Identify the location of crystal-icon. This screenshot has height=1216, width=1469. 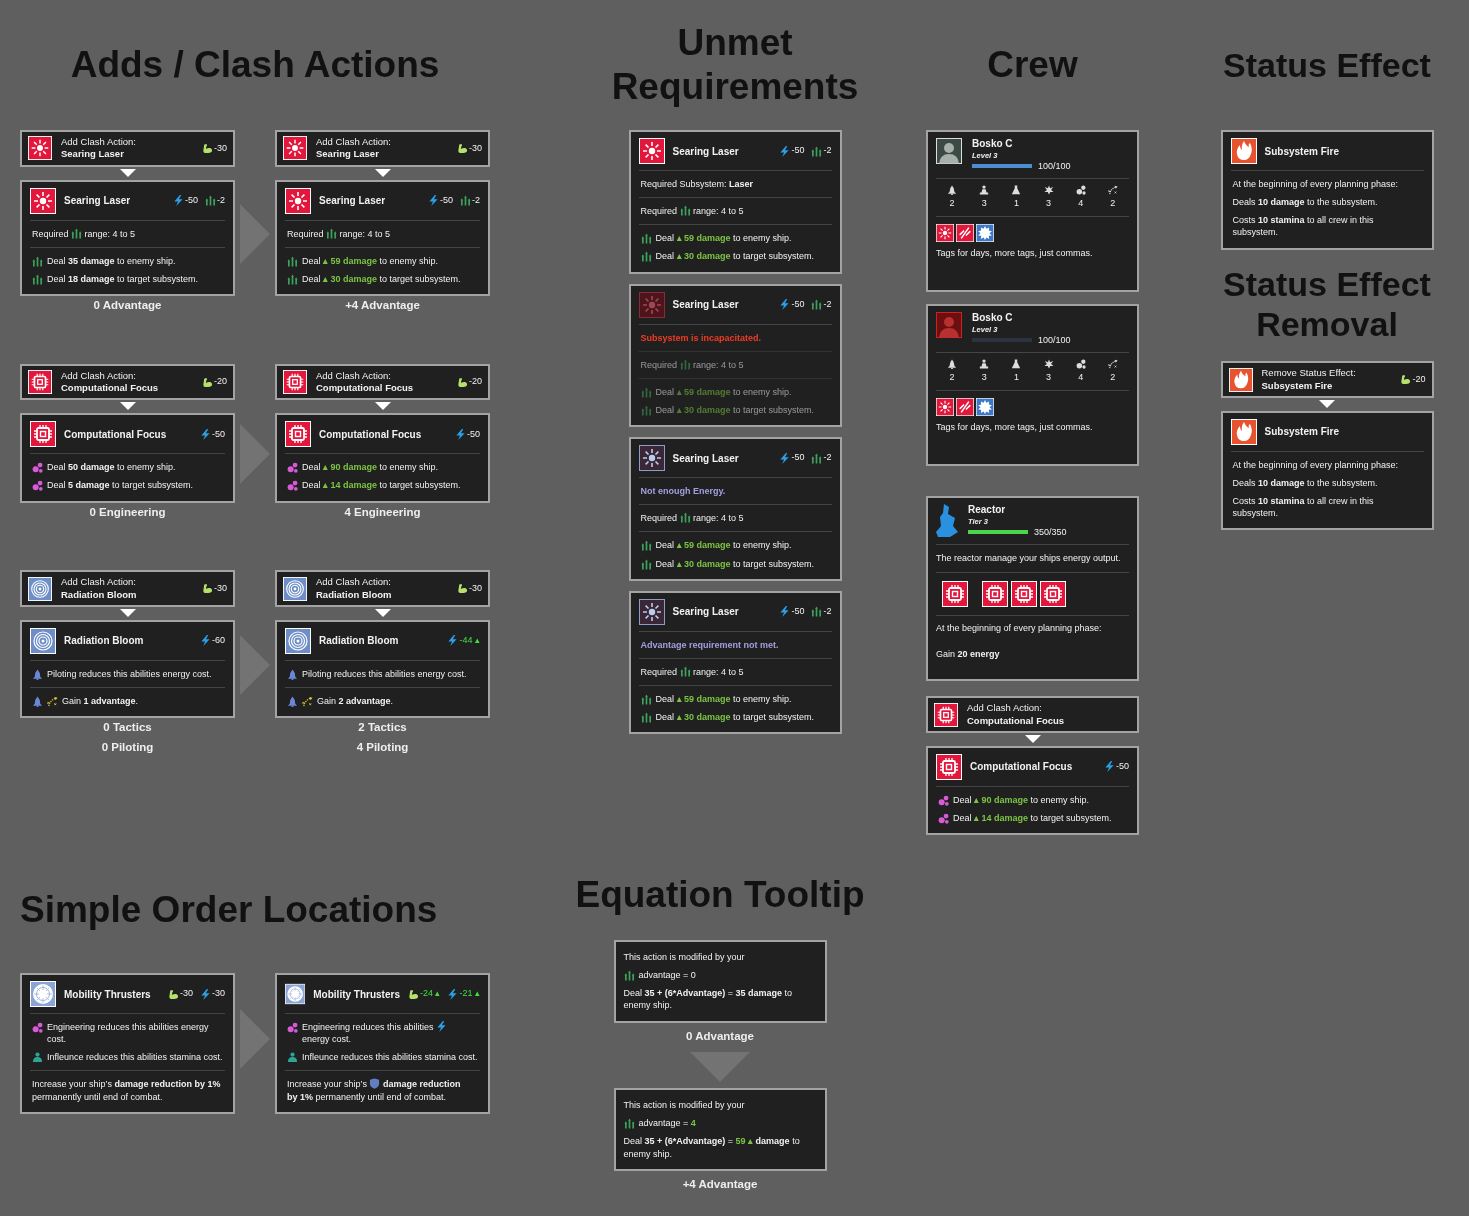
(947, 520).